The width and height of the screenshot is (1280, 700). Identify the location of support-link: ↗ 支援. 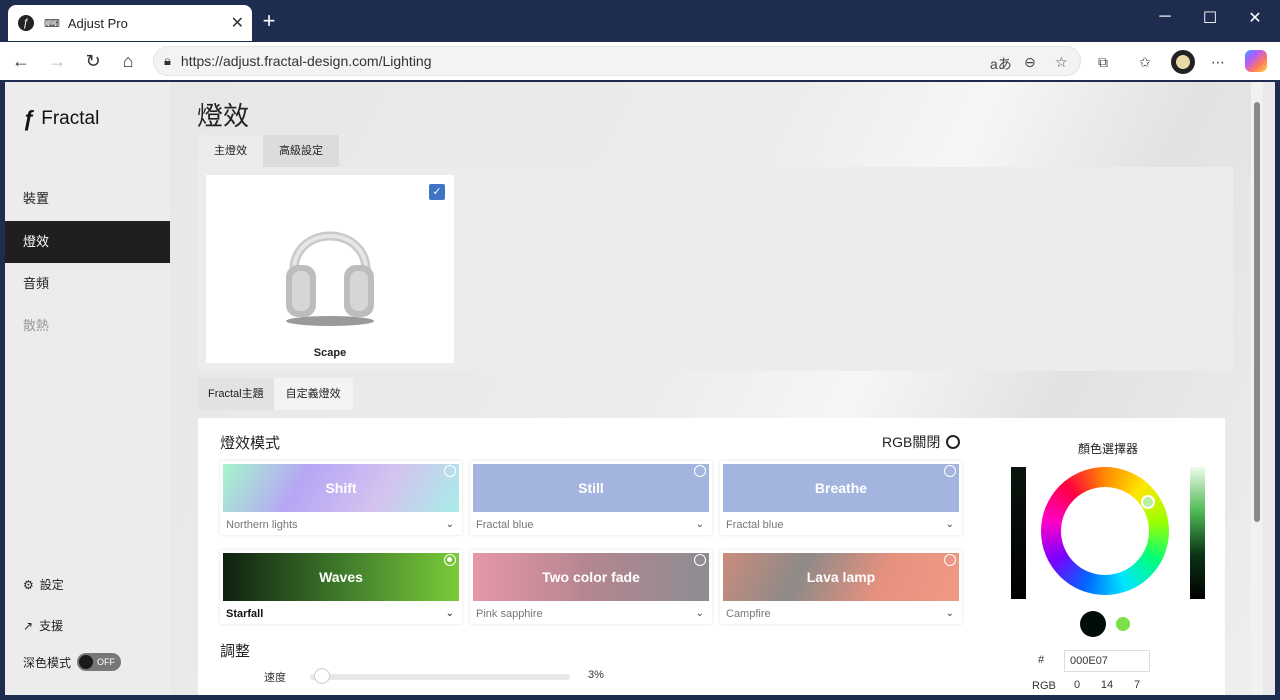
(43, 625).